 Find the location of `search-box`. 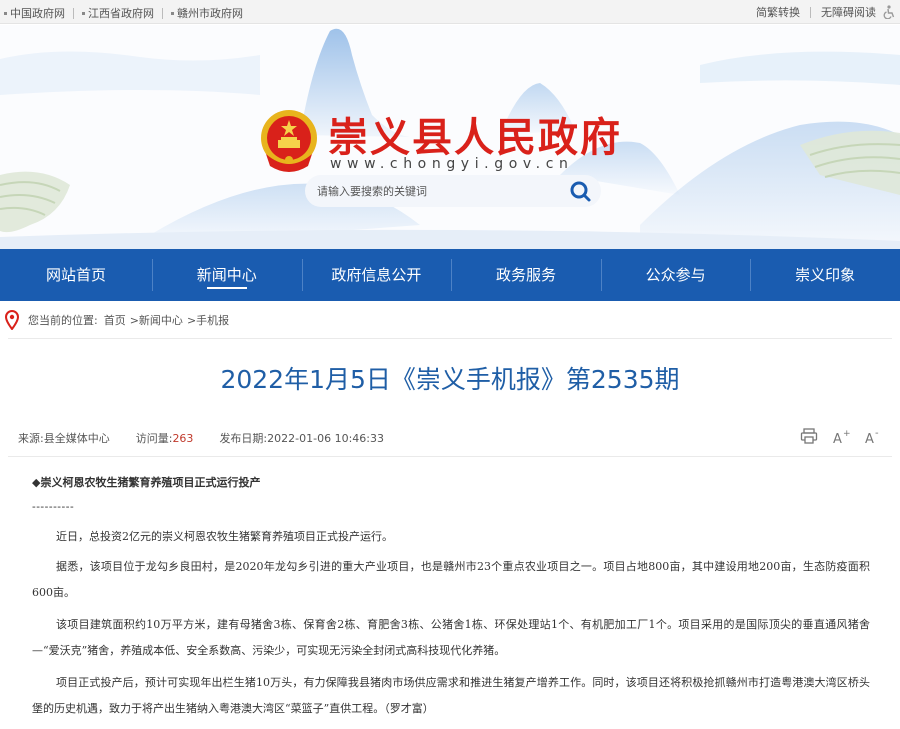

search-box is located at coordinates (453, 191).